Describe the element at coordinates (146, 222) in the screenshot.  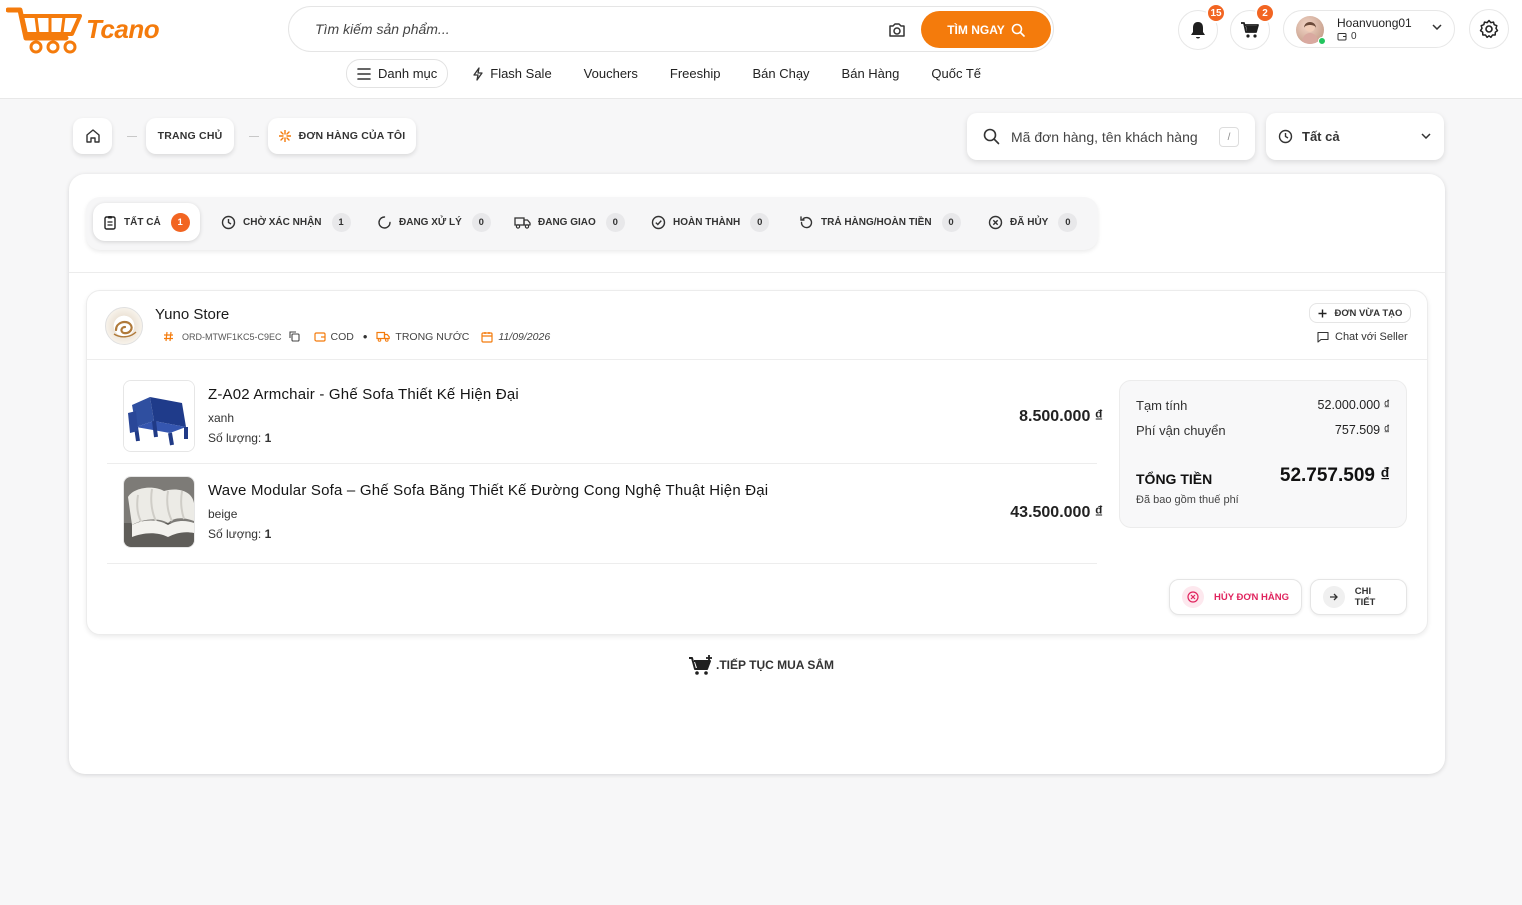
I see `tab-all: TẤT CẢ 1` at that location.